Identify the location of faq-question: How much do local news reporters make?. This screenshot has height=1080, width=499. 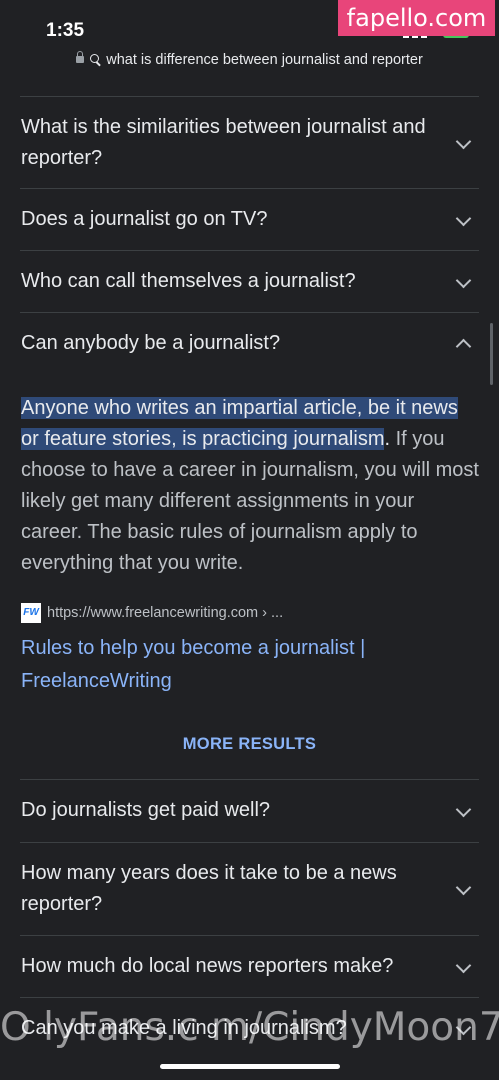
(207, 966).